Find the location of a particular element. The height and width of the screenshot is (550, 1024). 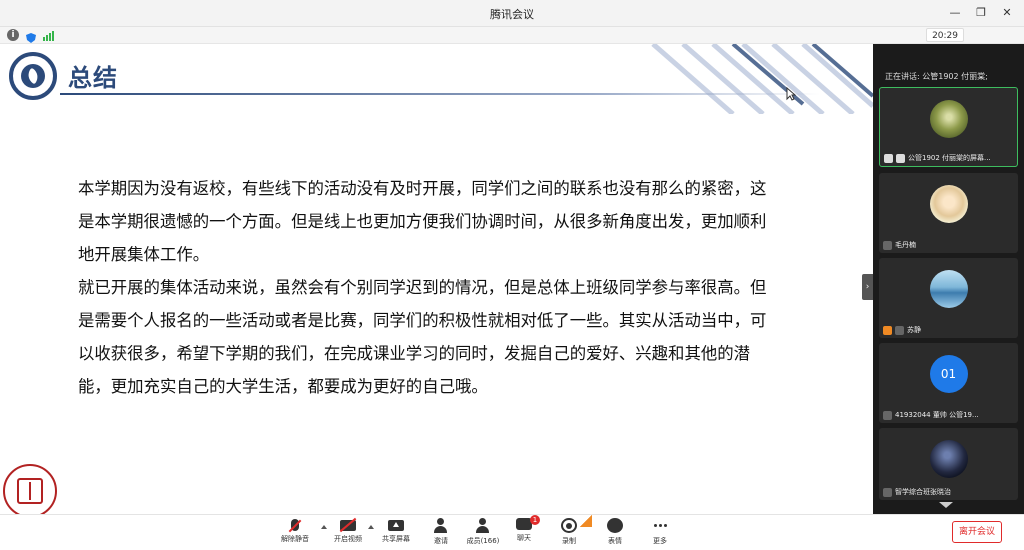

scroll-down-icon is located at coordinates (946, 505).